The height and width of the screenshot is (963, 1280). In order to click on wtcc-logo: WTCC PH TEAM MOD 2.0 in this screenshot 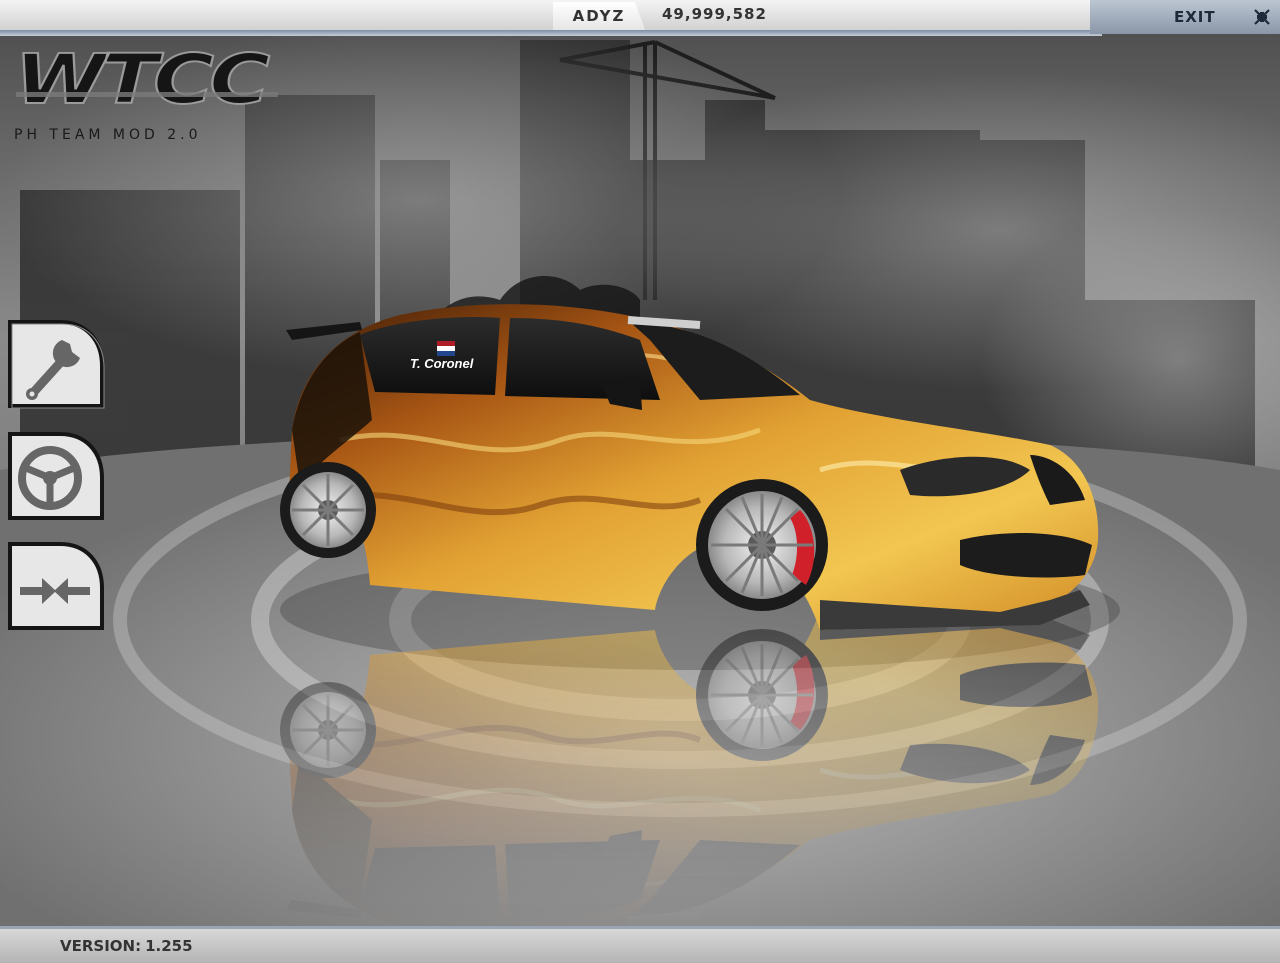, I will do `click(150, 93)`.